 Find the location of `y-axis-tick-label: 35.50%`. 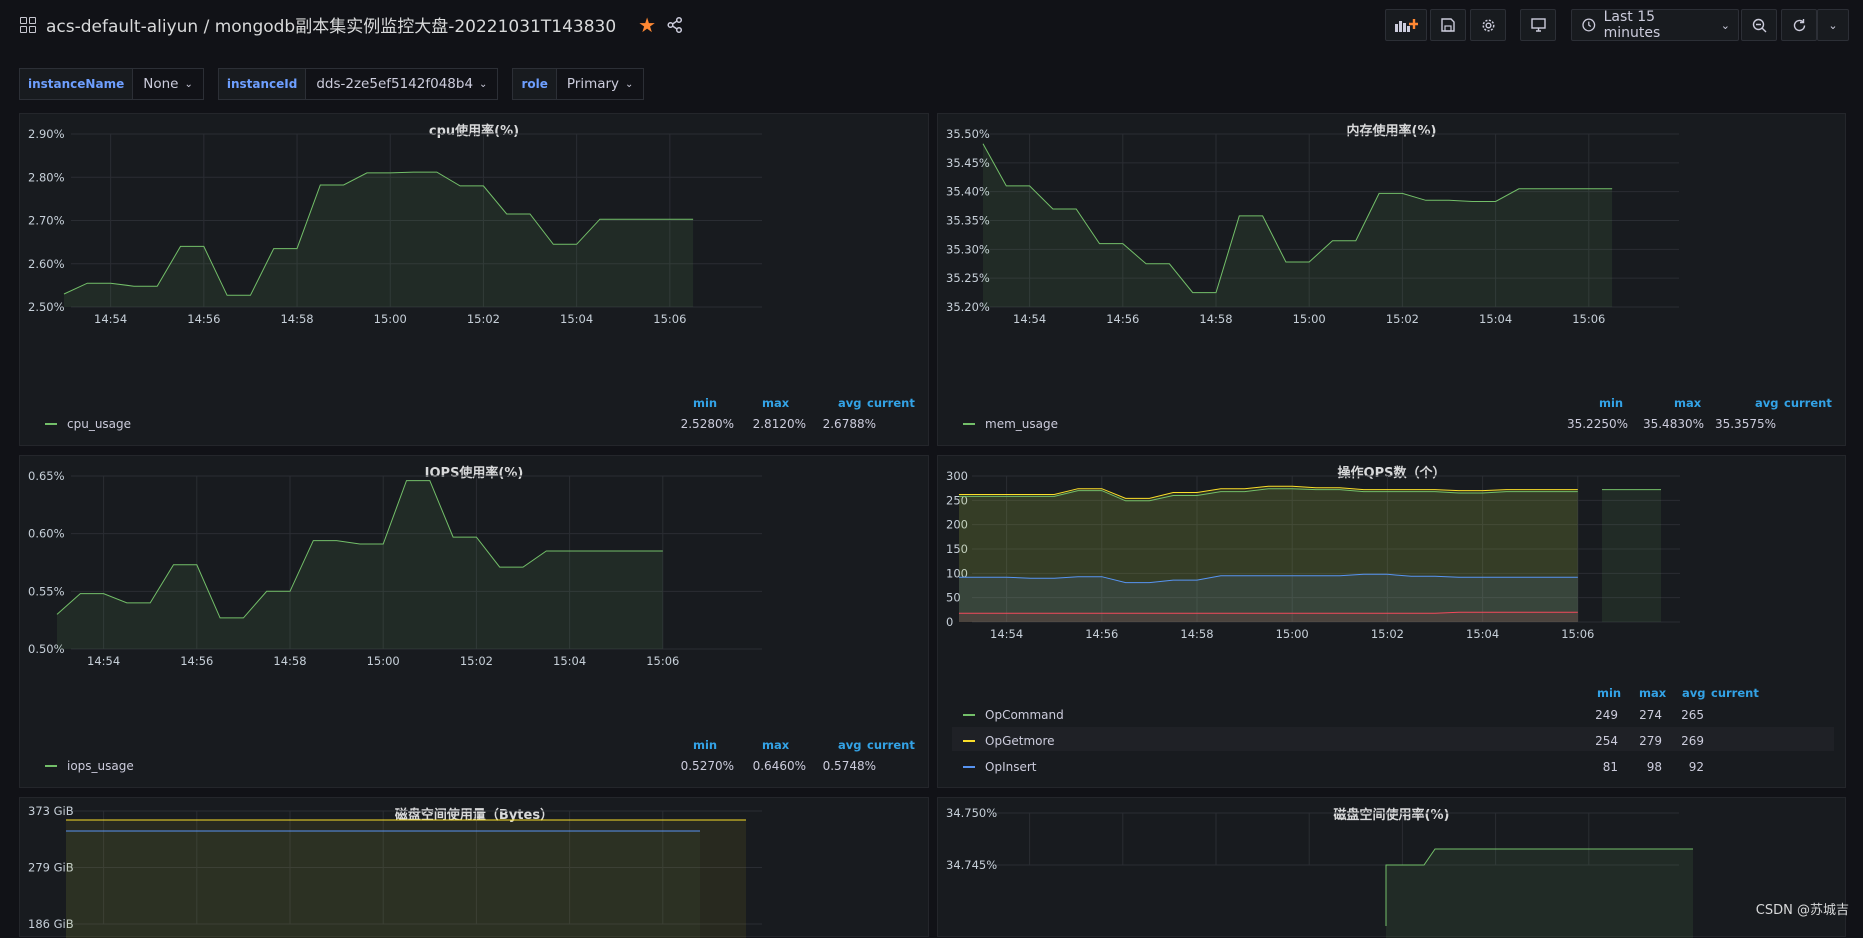

y-axis-tick-label: 35.50% is located at coordinates (968, 134).